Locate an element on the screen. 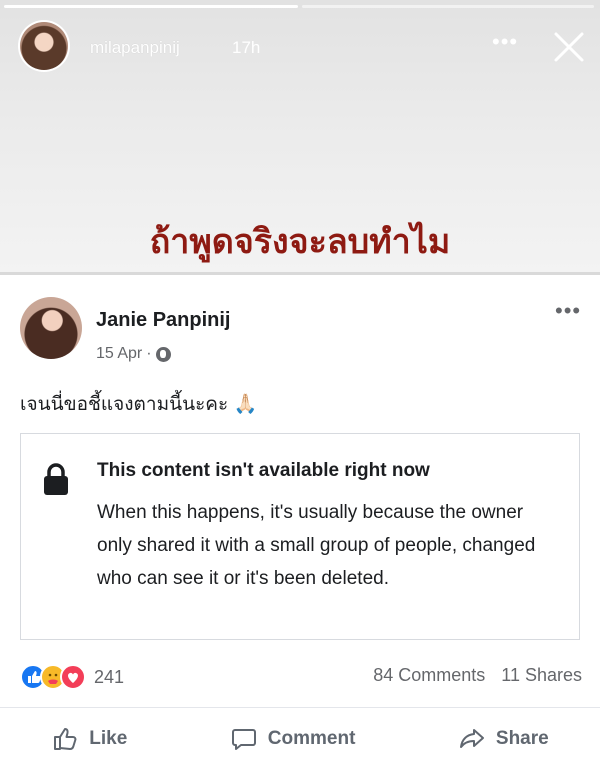  post-author: Janie Panpinij is located at coordinates (163, 320).